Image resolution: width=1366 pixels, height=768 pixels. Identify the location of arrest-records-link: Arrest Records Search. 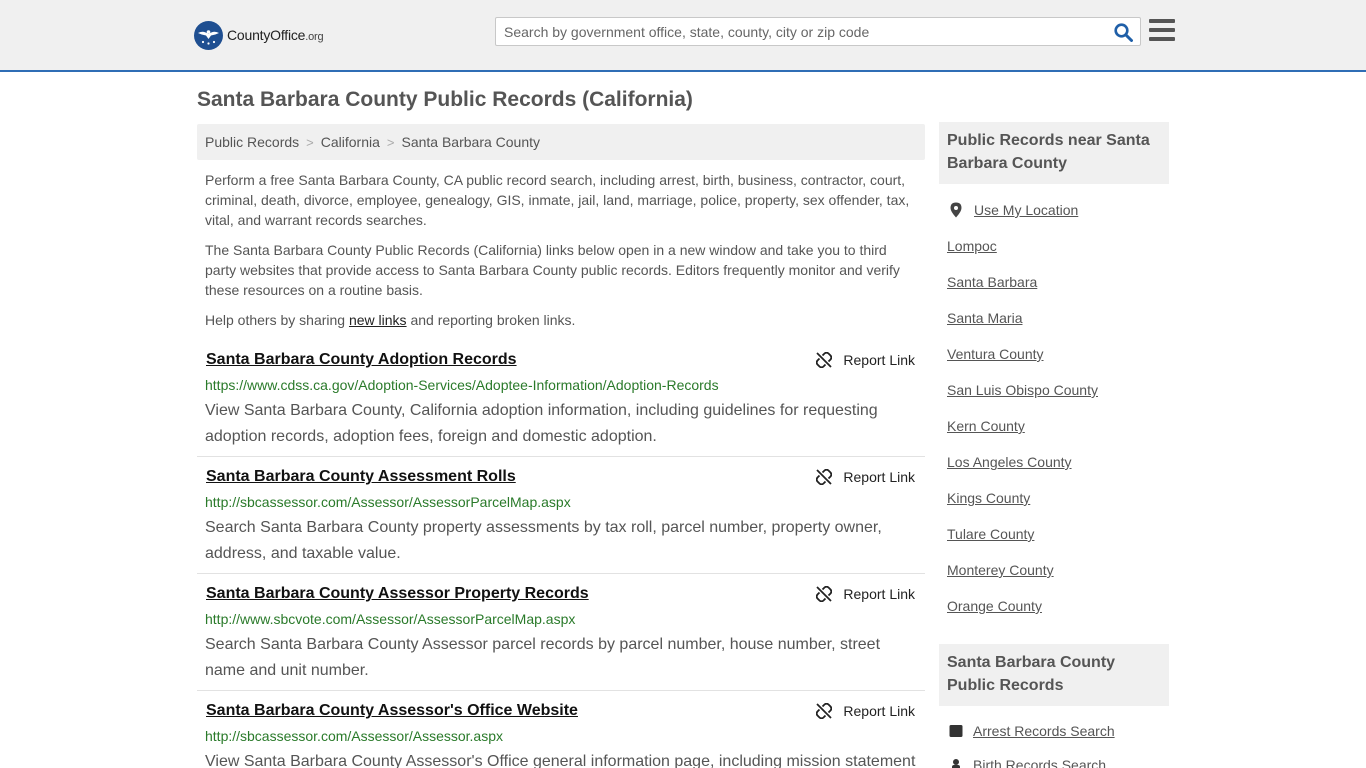
(1031, 731).